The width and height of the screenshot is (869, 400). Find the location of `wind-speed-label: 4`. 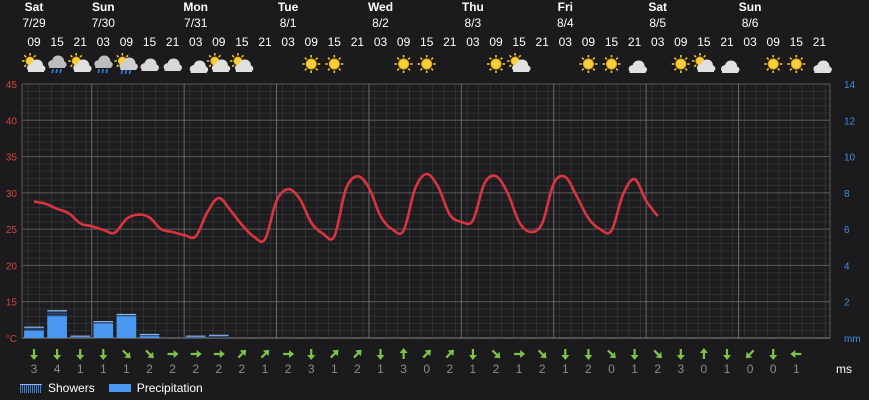

wind-speed-label: 4 is located at coordinates (57, 369).